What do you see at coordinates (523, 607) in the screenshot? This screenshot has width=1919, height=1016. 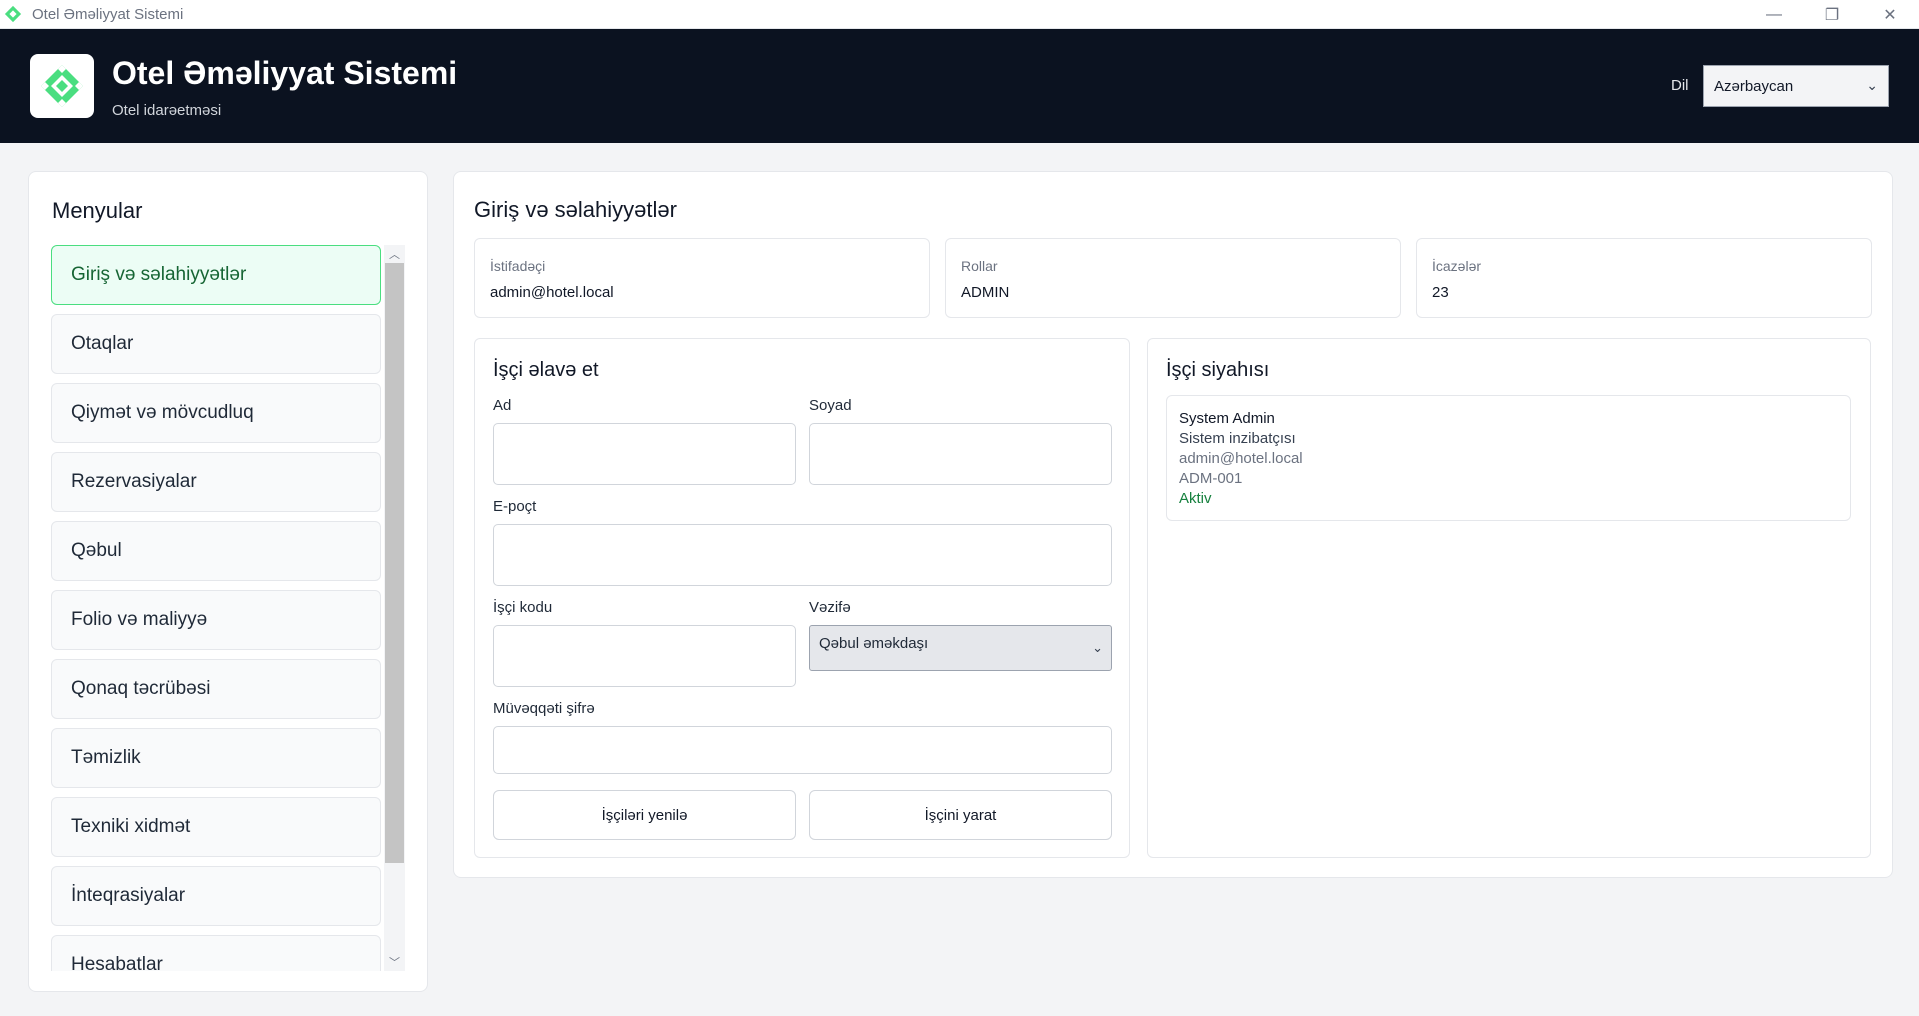 I see `employee-code-label: İşçi kodu` at bounding box center [523, 607].